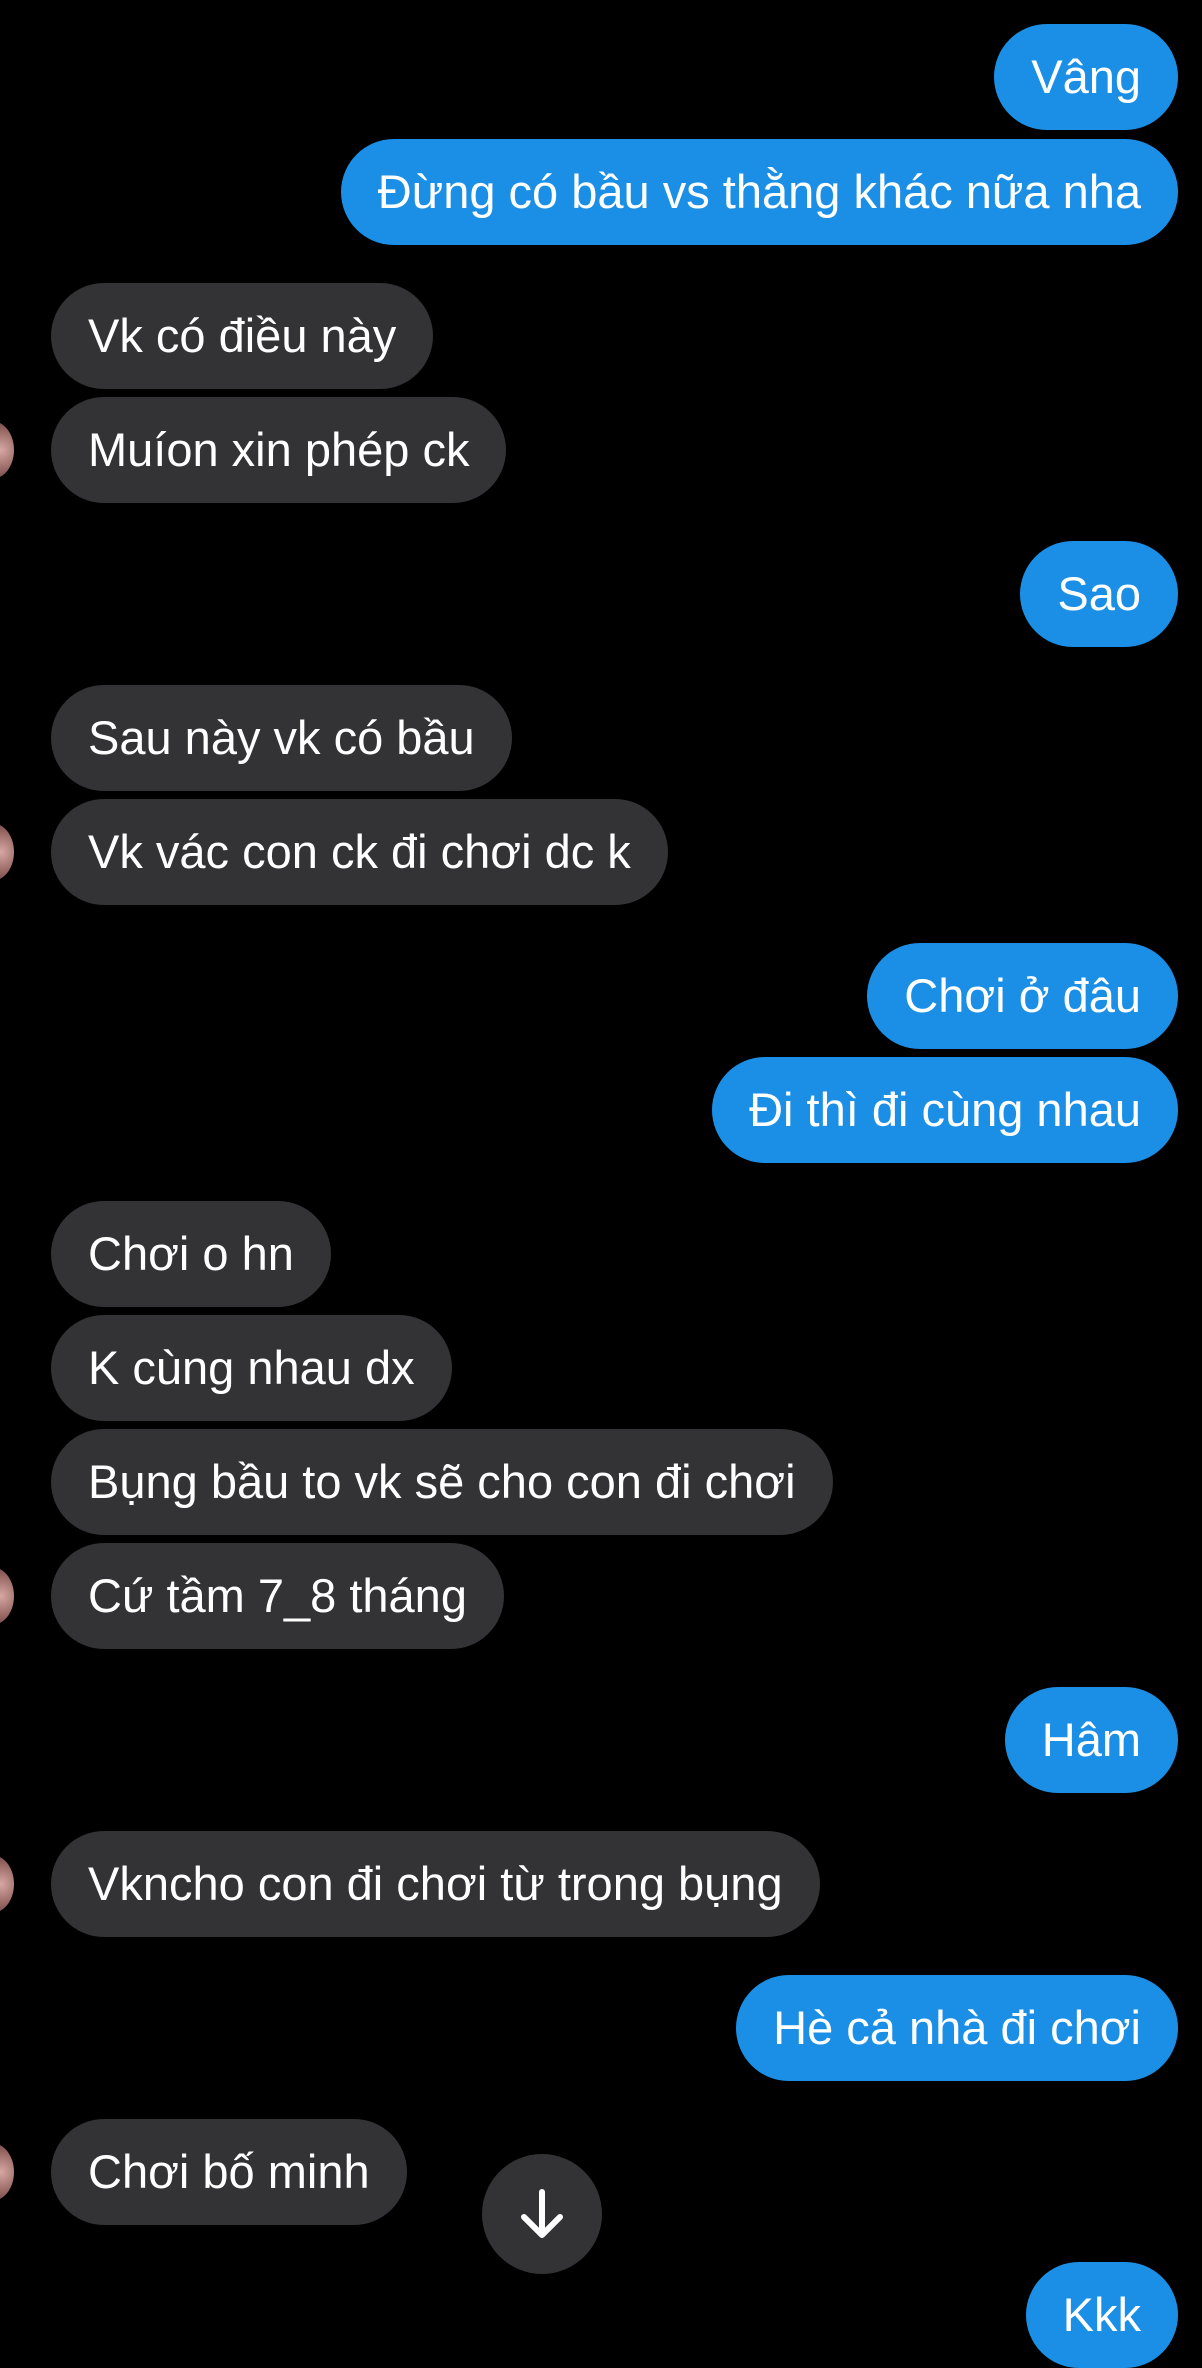  Describe the element at coordinates (242, 336) in the screenshot. I see `message-bubble-incoming: Vk có điều này` at that location.